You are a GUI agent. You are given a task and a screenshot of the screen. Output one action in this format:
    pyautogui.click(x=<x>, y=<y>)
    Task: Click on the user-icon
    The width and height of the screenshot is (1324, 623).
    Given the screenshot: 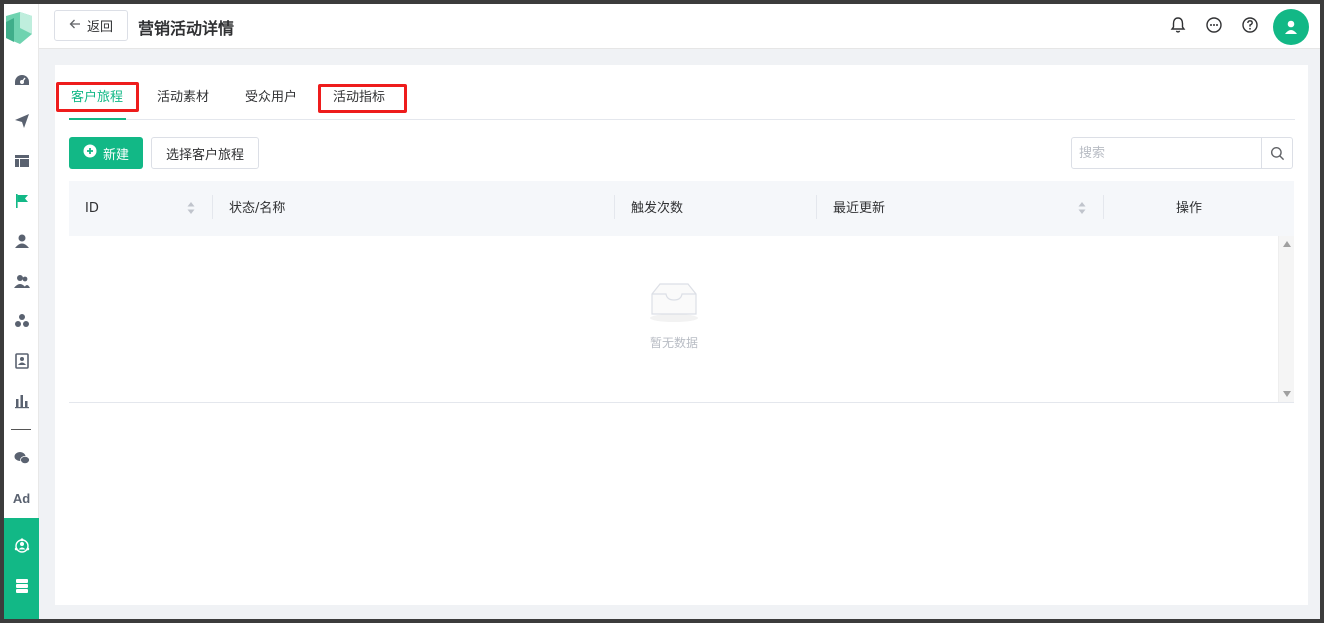 What is the action you would take?
    pyautogui.click(x=21, y=241)
    